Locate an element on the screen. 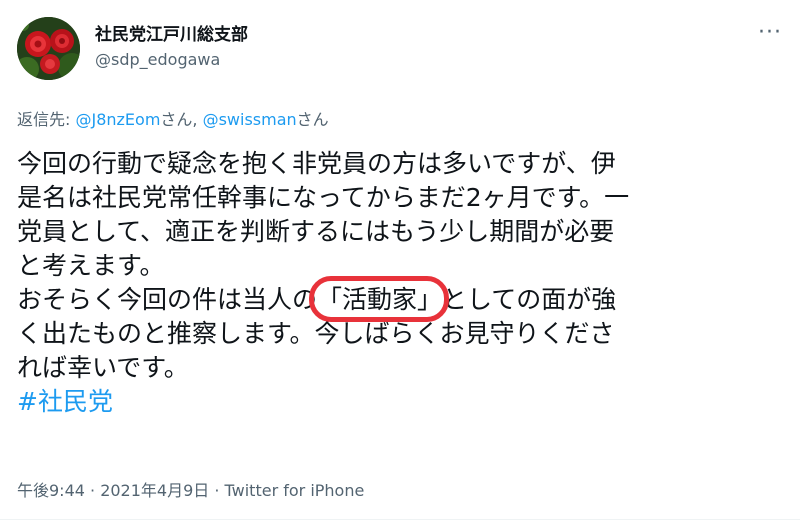 The height and width of the screenshot is (532, 800). reply-to-label: 返信先: is located at coordinates (46, 119).